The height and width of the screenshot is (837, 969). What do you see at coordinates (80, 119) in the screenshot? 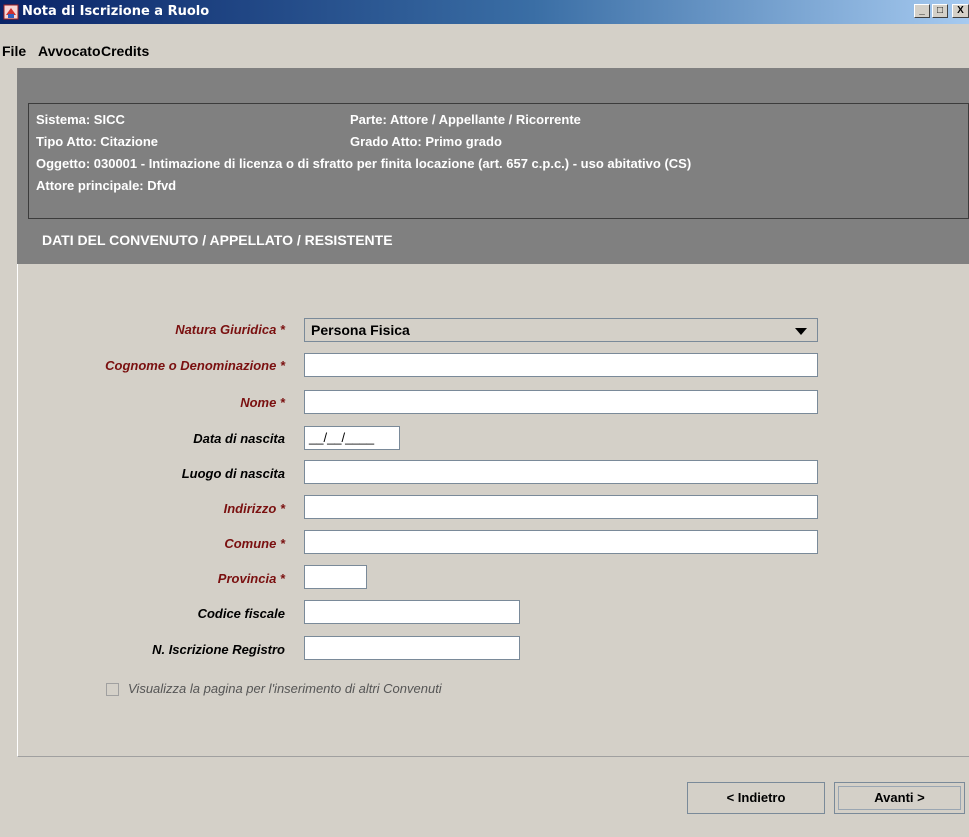
I see `info-sistema: Sistema: SICC` at bounding box center [80, 119].